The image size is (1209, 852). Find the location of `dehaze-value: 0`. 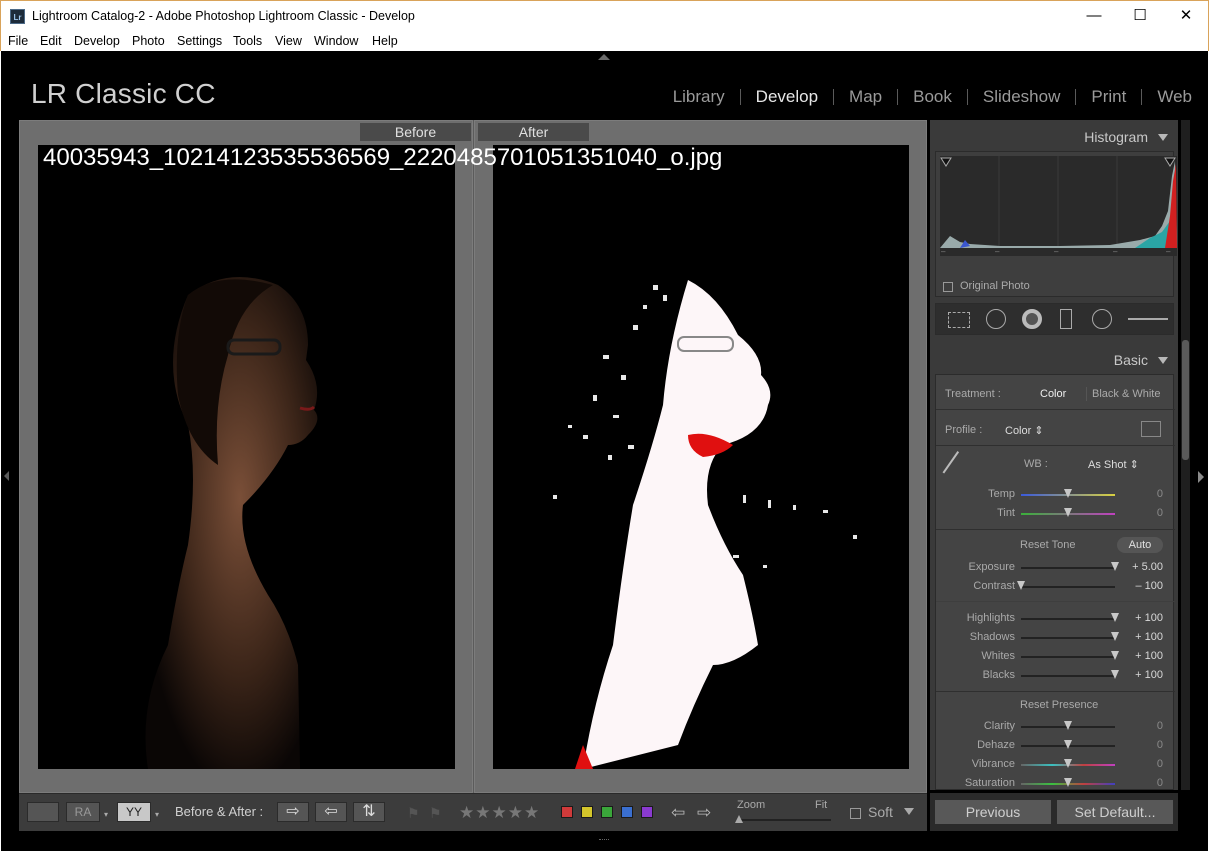

dehaze-value: 0 is located at coordinates (1160, 745).